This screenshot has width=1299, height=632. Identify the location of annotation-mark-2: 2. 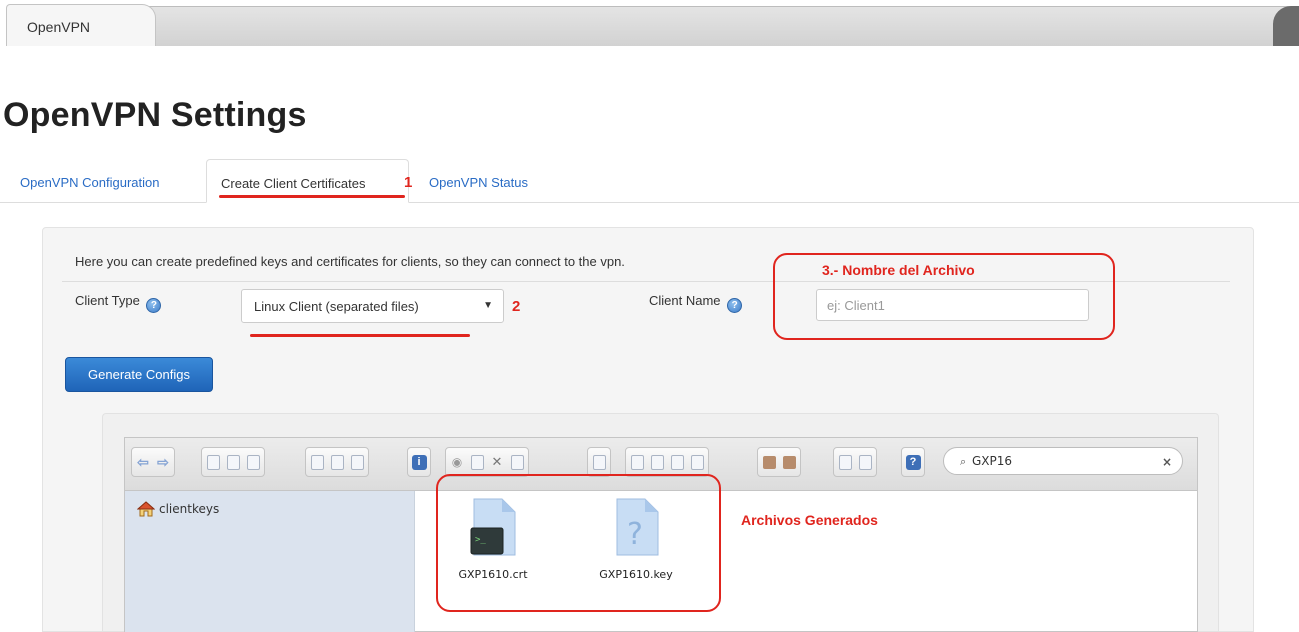
(516, 306).